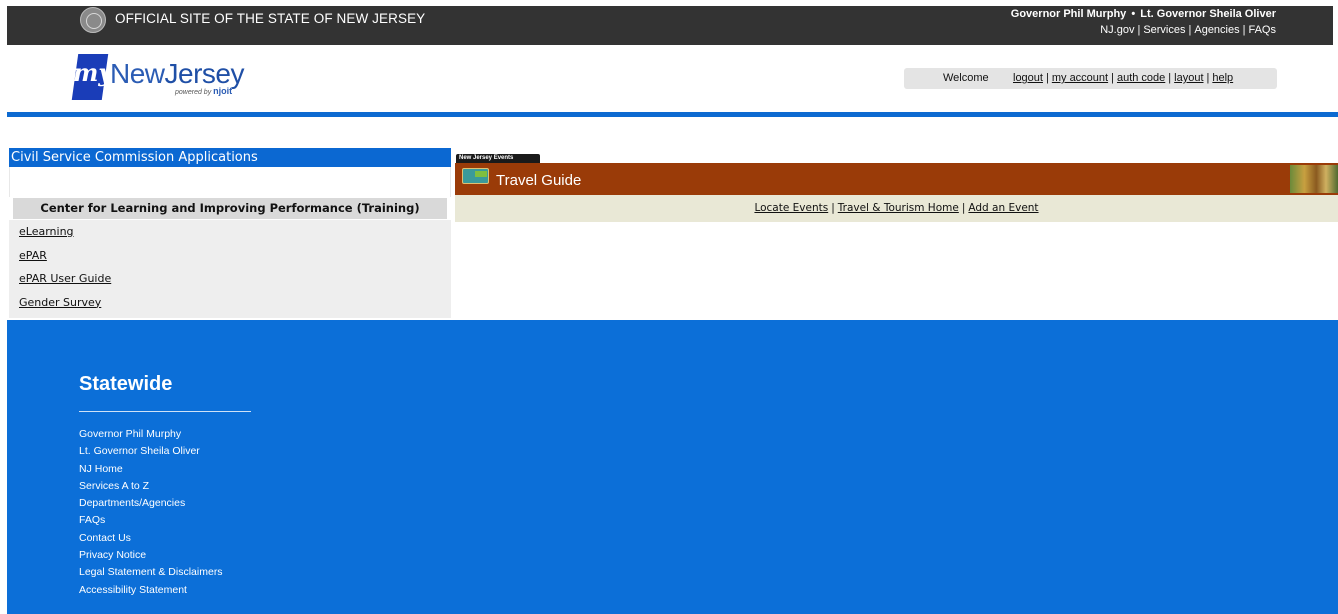 The image size is (1338, 614). What do you see at coordinates (230, 303) in the screenshot?
I see `list-item: Gender Survey` at bounding box center [230, 303].